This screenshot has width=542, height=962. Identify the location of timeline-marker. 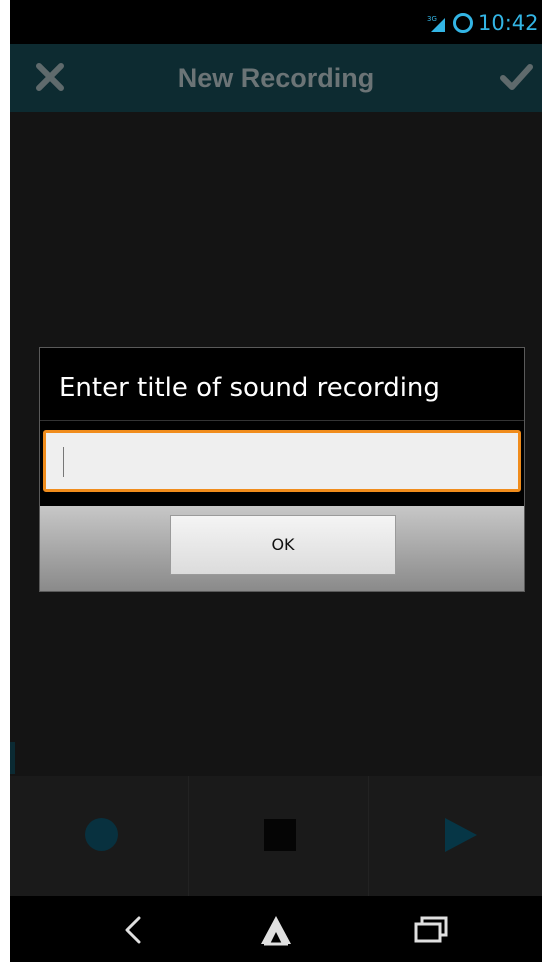
(12, 758).